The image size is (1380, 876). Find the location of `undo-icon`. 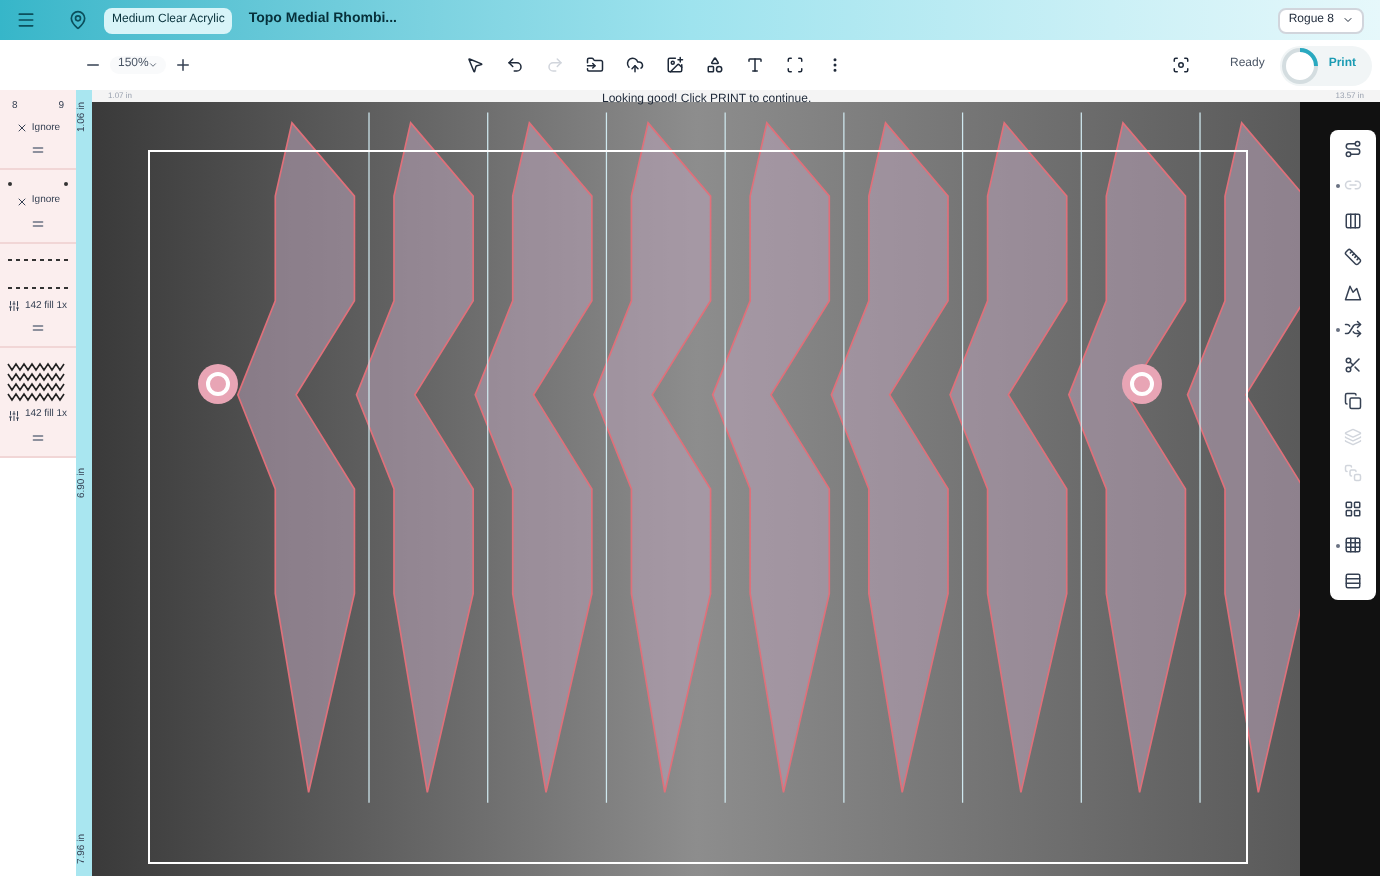

undo-icon is located at coordinates (514, 65).